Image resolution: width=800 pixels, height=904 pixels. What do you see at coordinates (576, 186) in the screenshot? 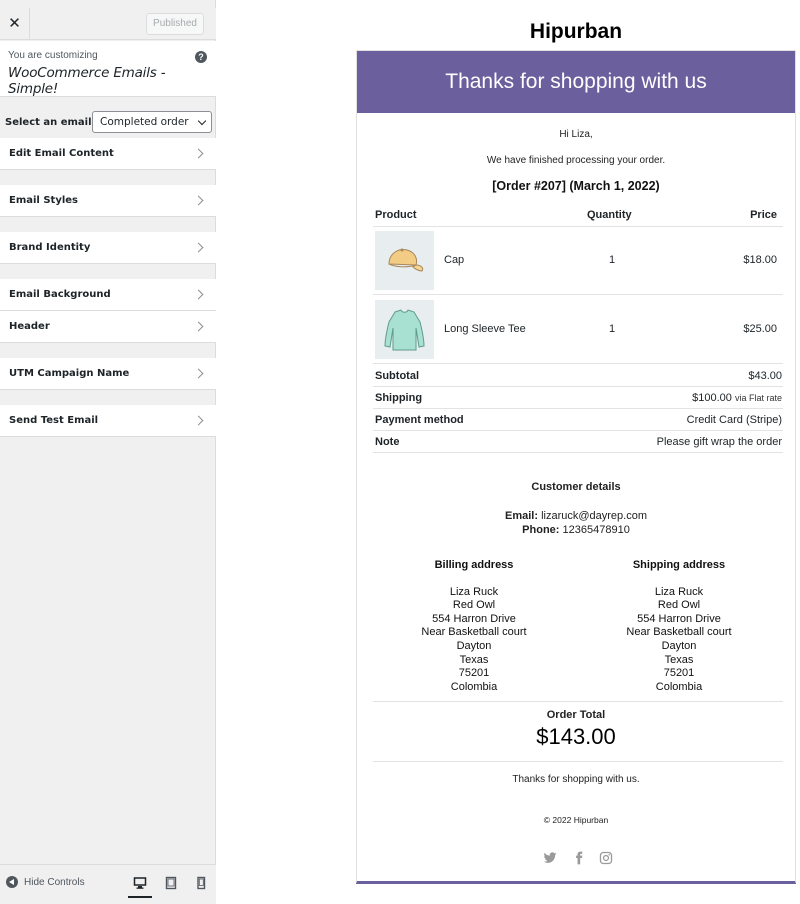
I see `order-title: [Order #207] (March 1, 2022)` at bounding box center [576, 186].